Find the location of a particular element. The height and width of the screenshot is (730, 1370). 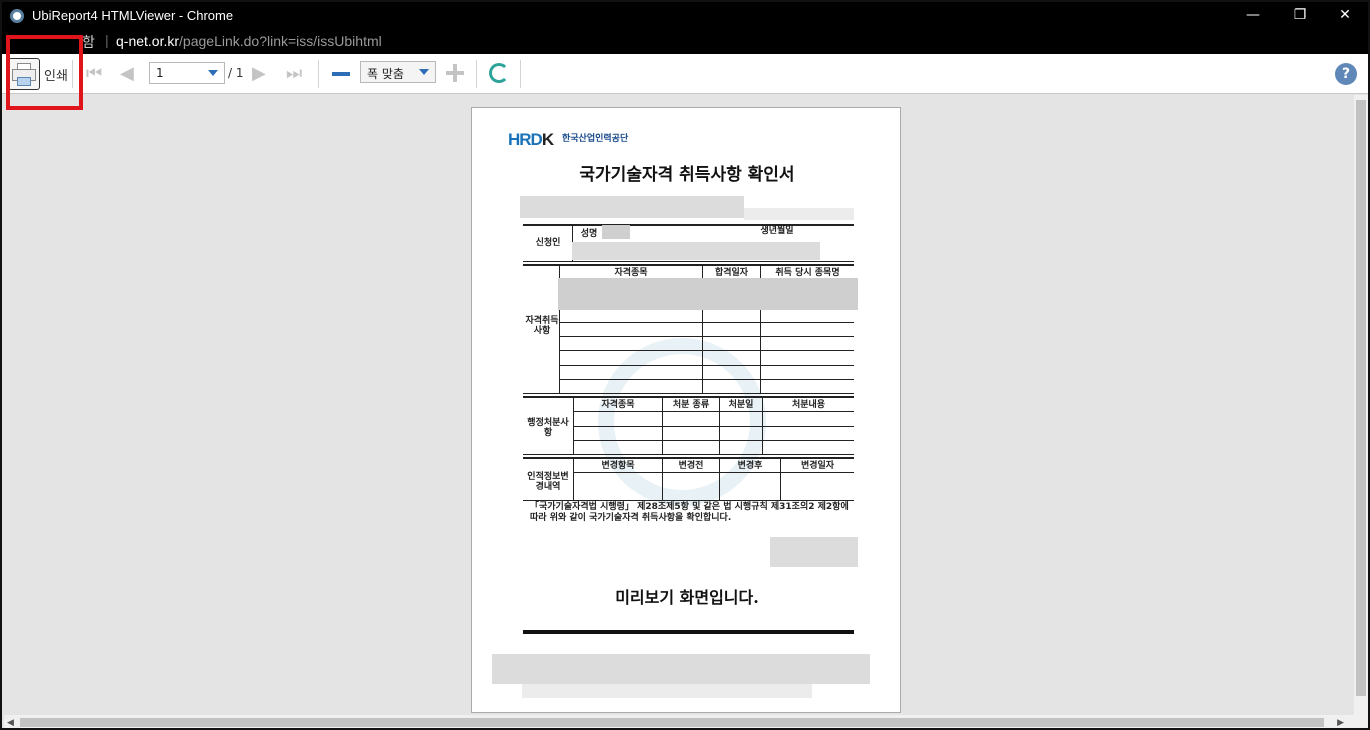

qual-header: 자격종목 is located at coordinates (631, 273).